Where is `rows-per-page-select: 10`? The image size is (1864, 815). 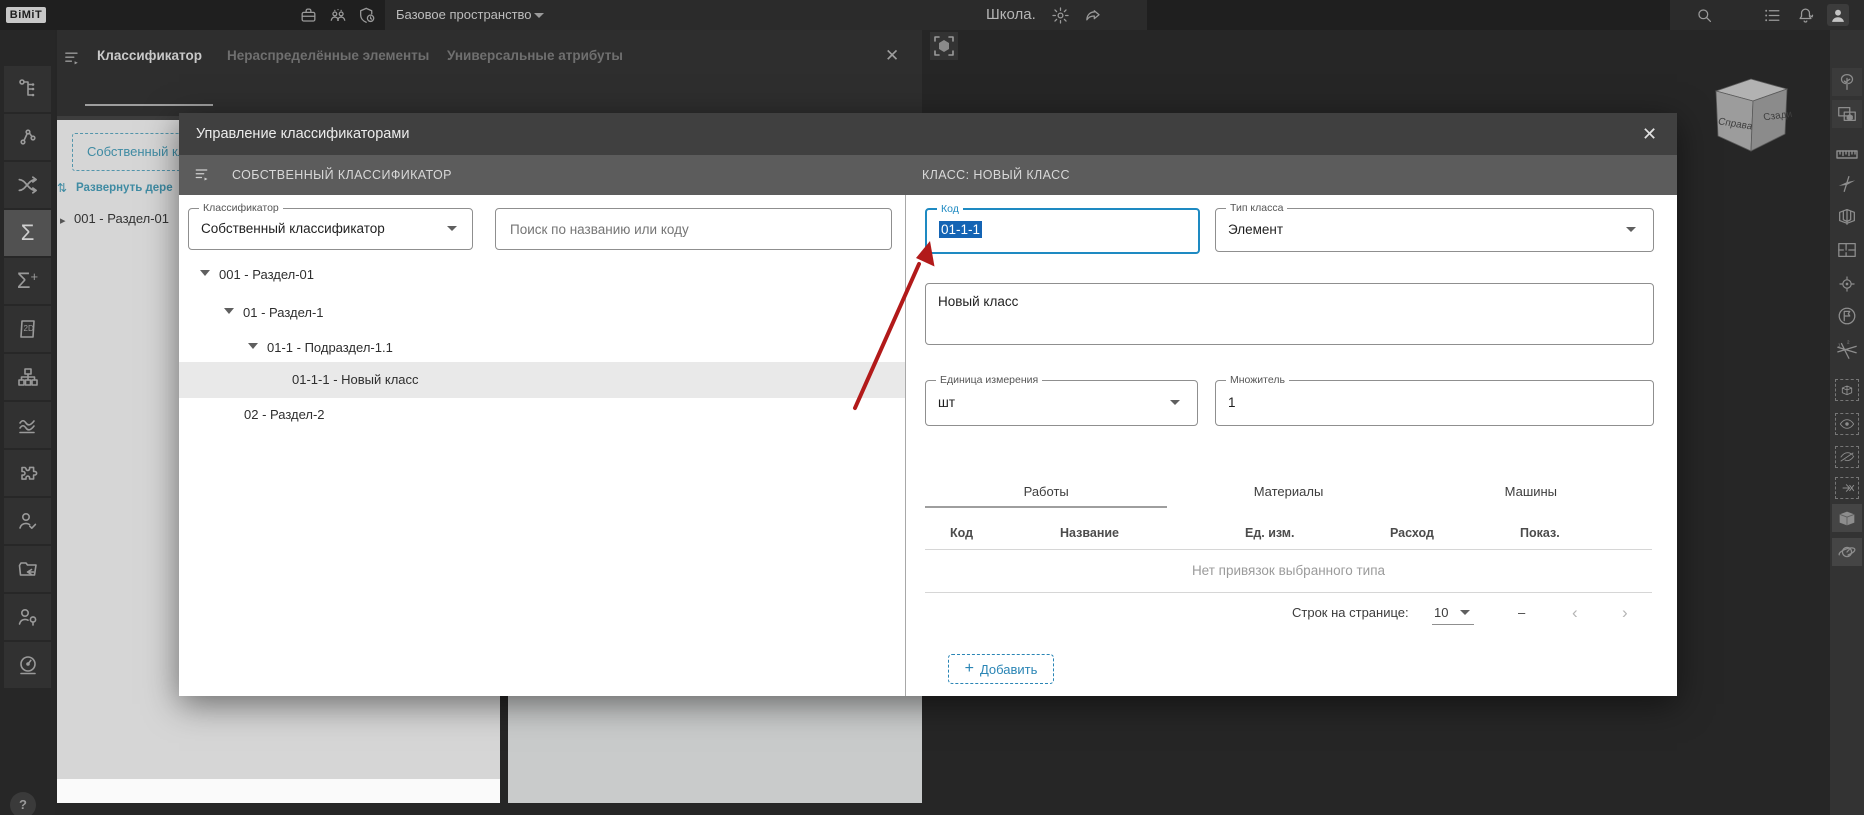 rows-per-page-select: 10 is located at coordinates (1453, 615).